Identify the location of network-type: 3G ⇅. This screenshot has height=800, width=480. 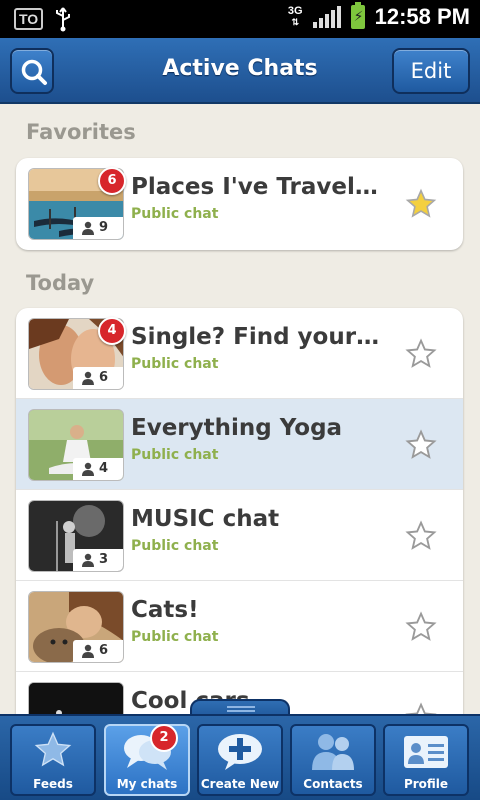
(295, 16).